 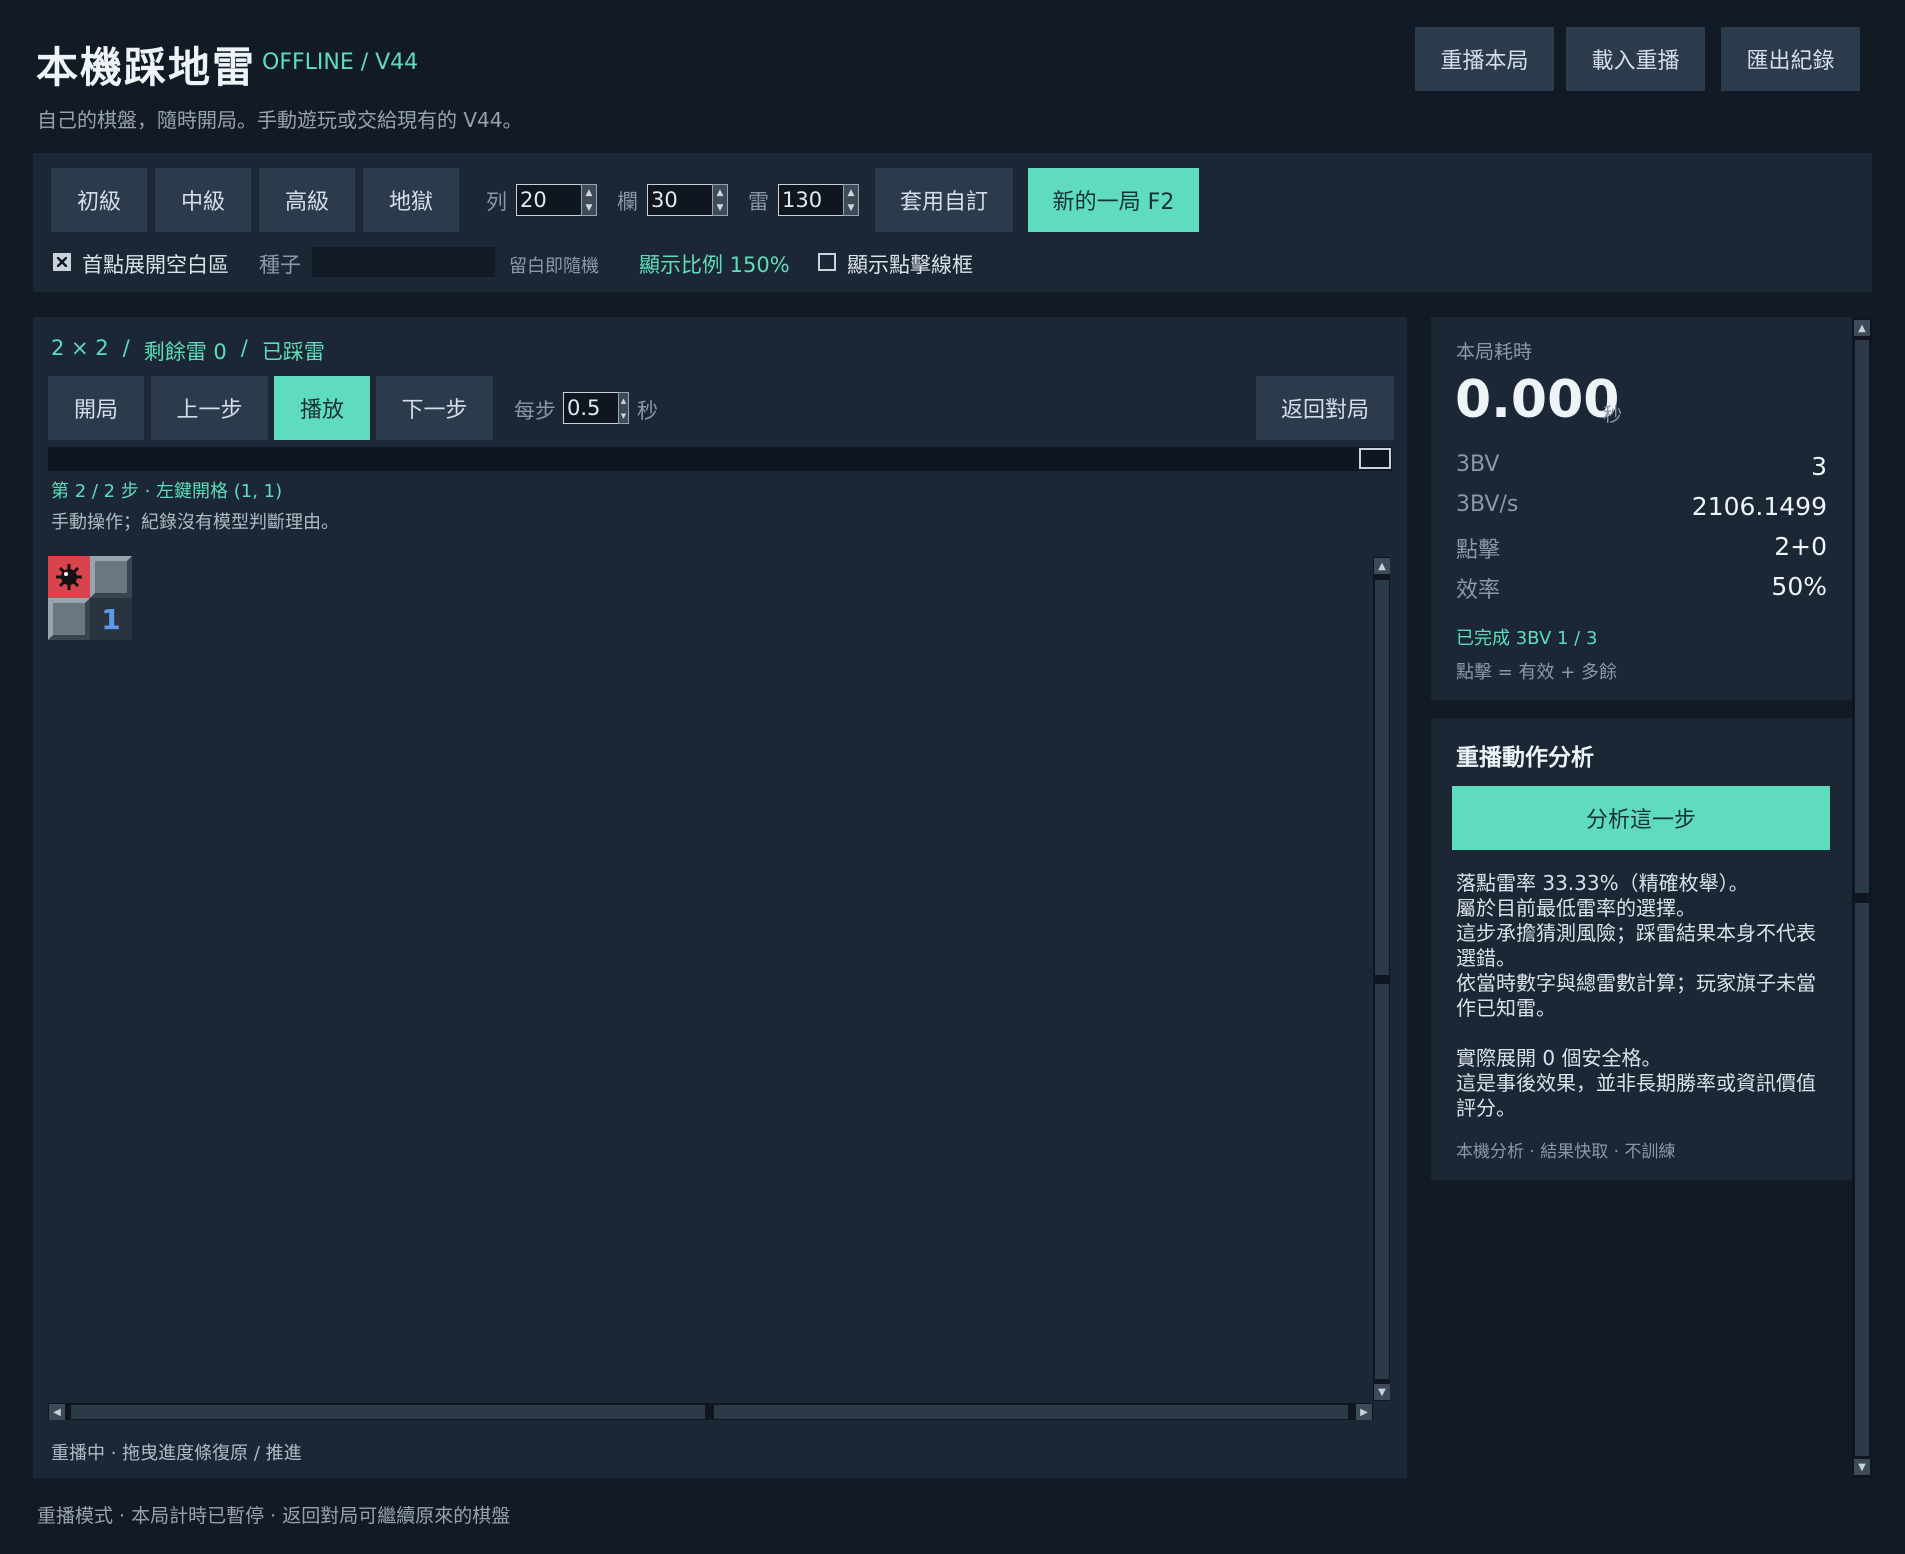 What do you see at coordinates (589, 200) in the screenshot?
I see `rows-stepper: ▲ ▼` at bounding box center [589, 200].